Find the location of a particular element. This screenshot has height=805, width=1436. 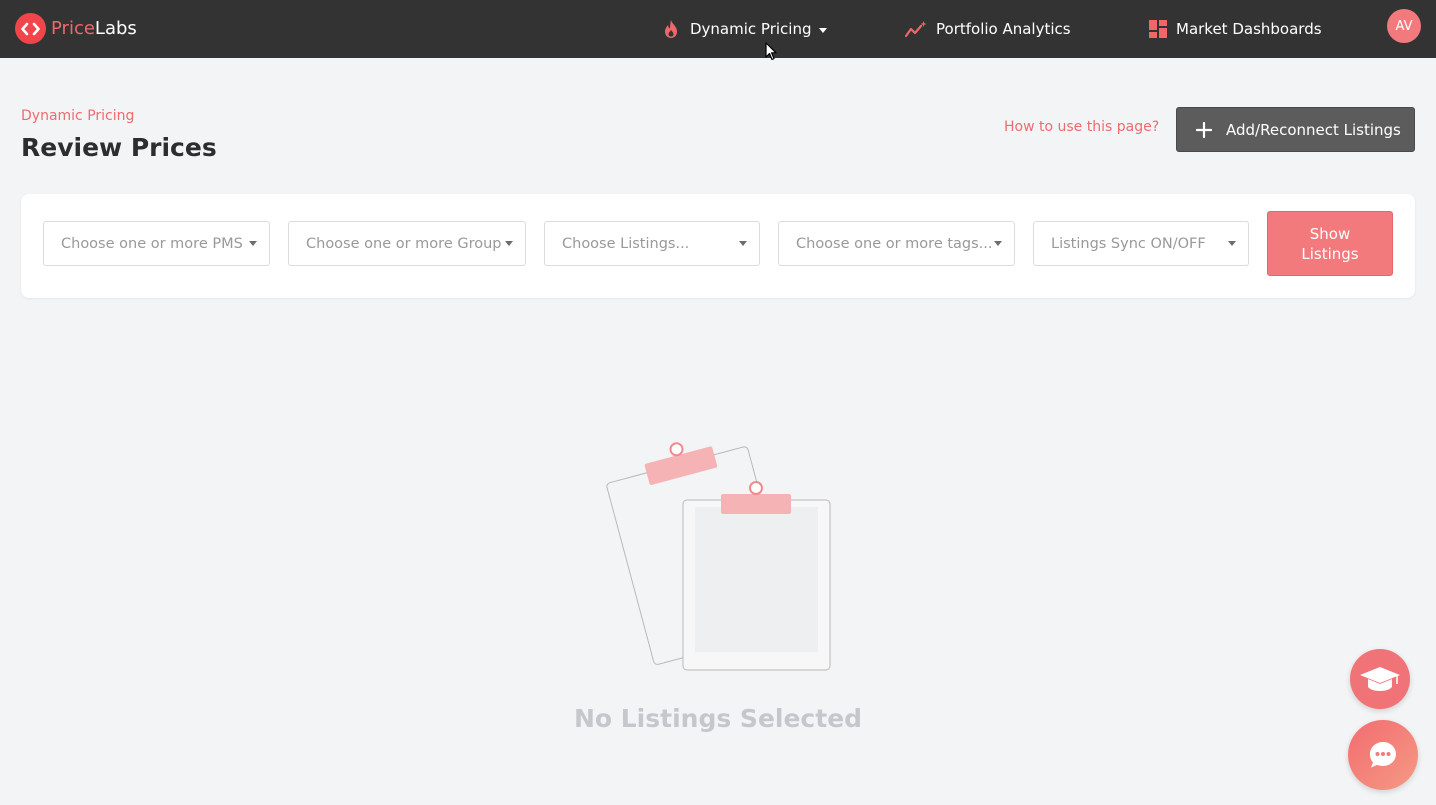

group-select-placeholder: Choose one or more Group is located at coordinates (404, 243).